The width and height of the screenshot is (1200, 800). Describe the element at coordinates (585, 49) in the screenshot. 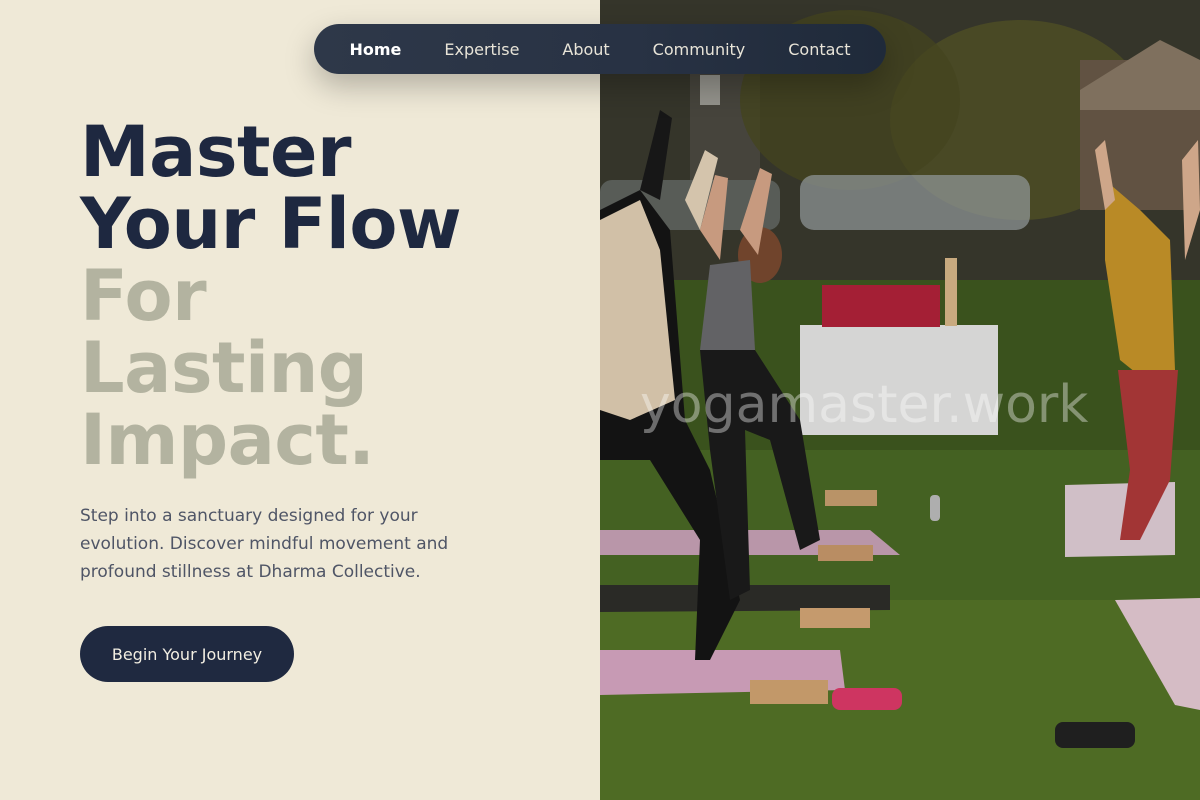

I see `nav-item-about: About` at that location.